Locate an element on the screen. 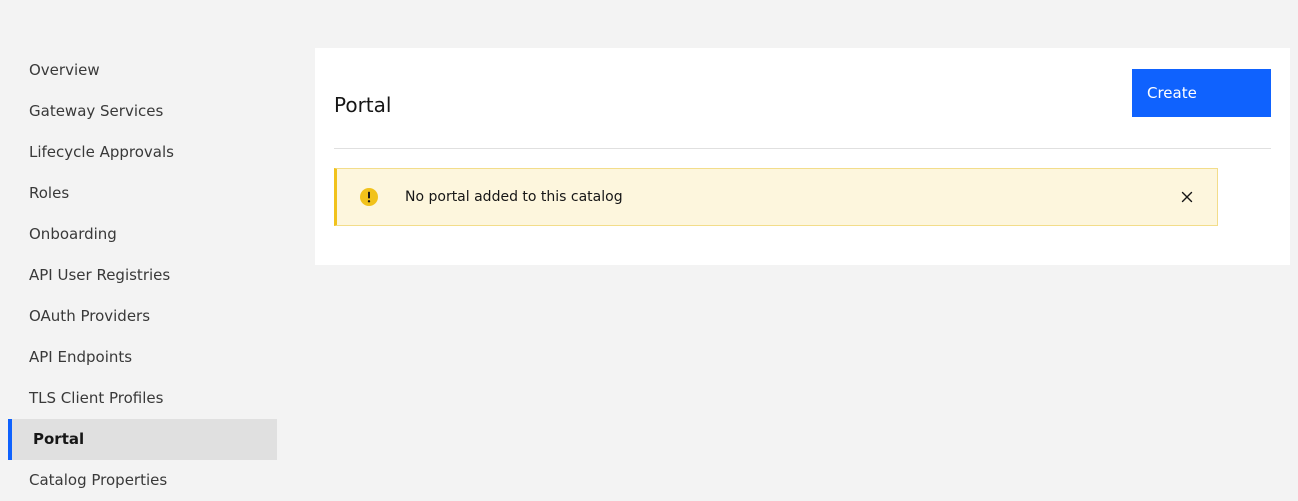 The width and height of the screenshot is (1298, 501). sidebar-item-onboarding: Onboarding is located at coordinates (142, 234).